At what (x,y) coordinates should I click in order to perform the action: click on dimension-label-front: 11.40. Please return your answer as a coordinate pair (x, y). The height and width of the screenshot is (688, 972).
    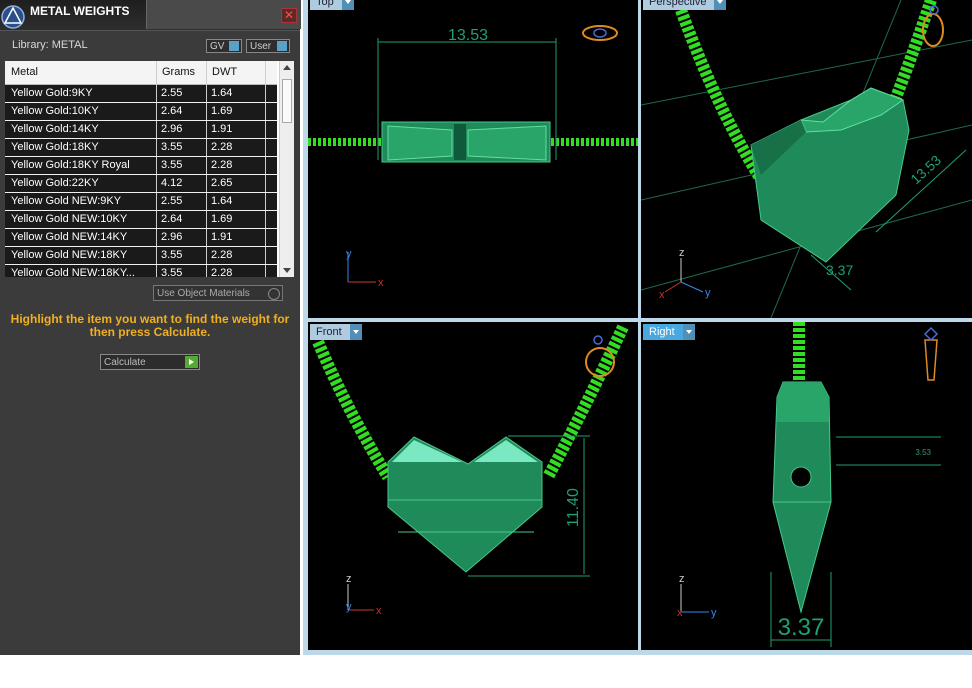
    Looking at the image, I should click on (573, 507).